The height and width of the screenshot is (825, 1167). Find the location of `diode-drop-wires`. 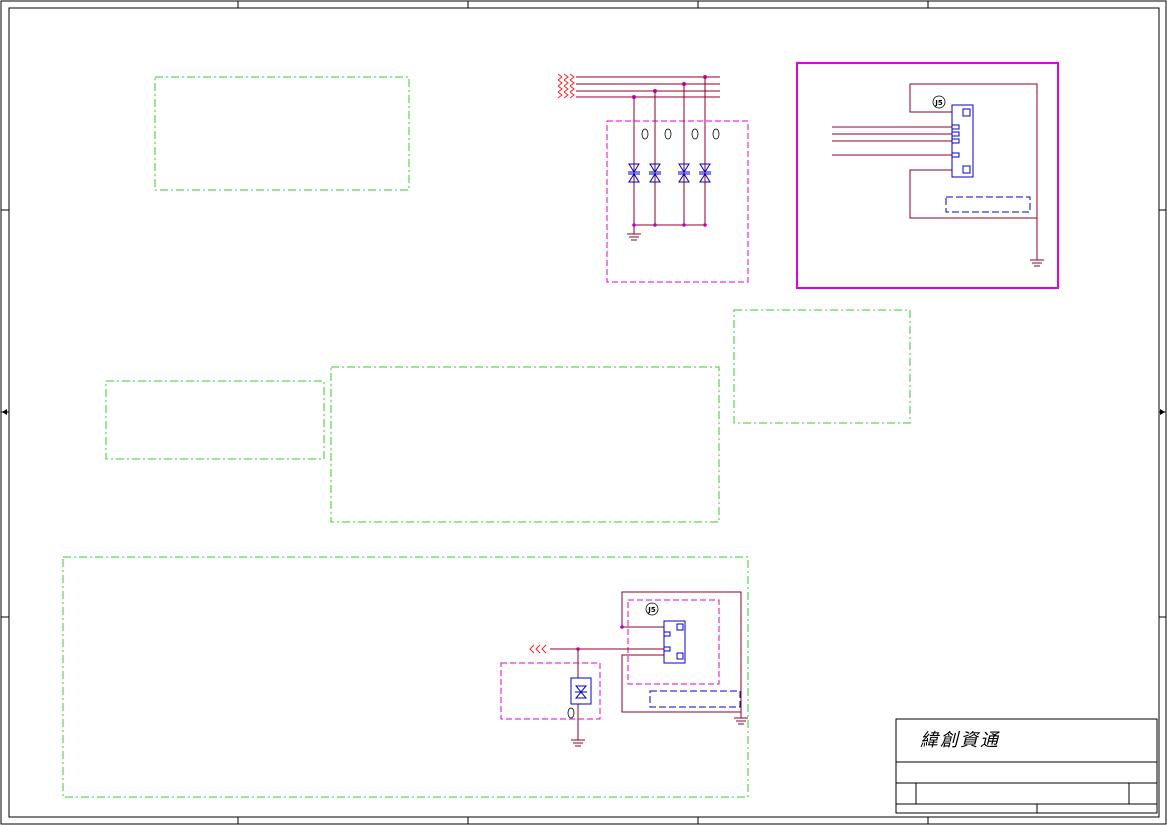

diode-drop-wires is located at coordinates (669, 155).